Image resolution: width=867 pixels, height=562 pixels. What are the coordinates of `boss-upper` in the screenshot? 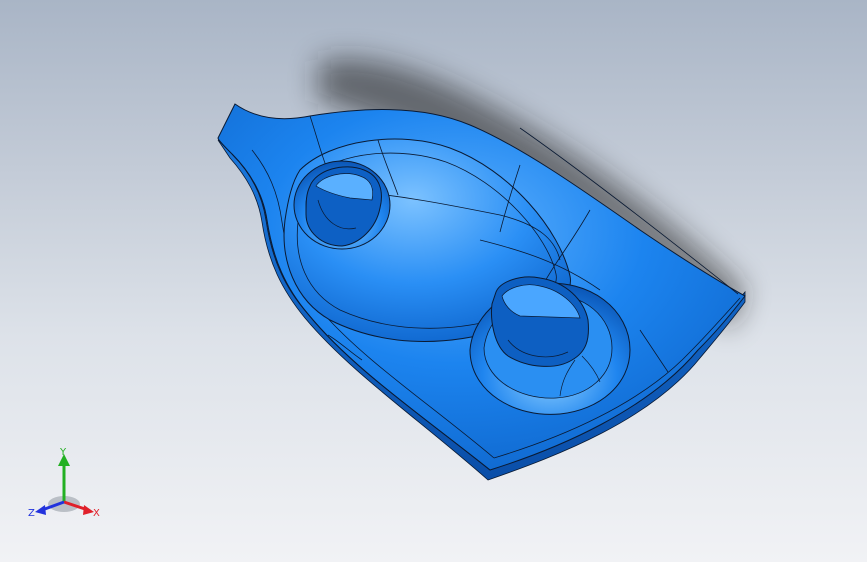 It's located at (342, 205).